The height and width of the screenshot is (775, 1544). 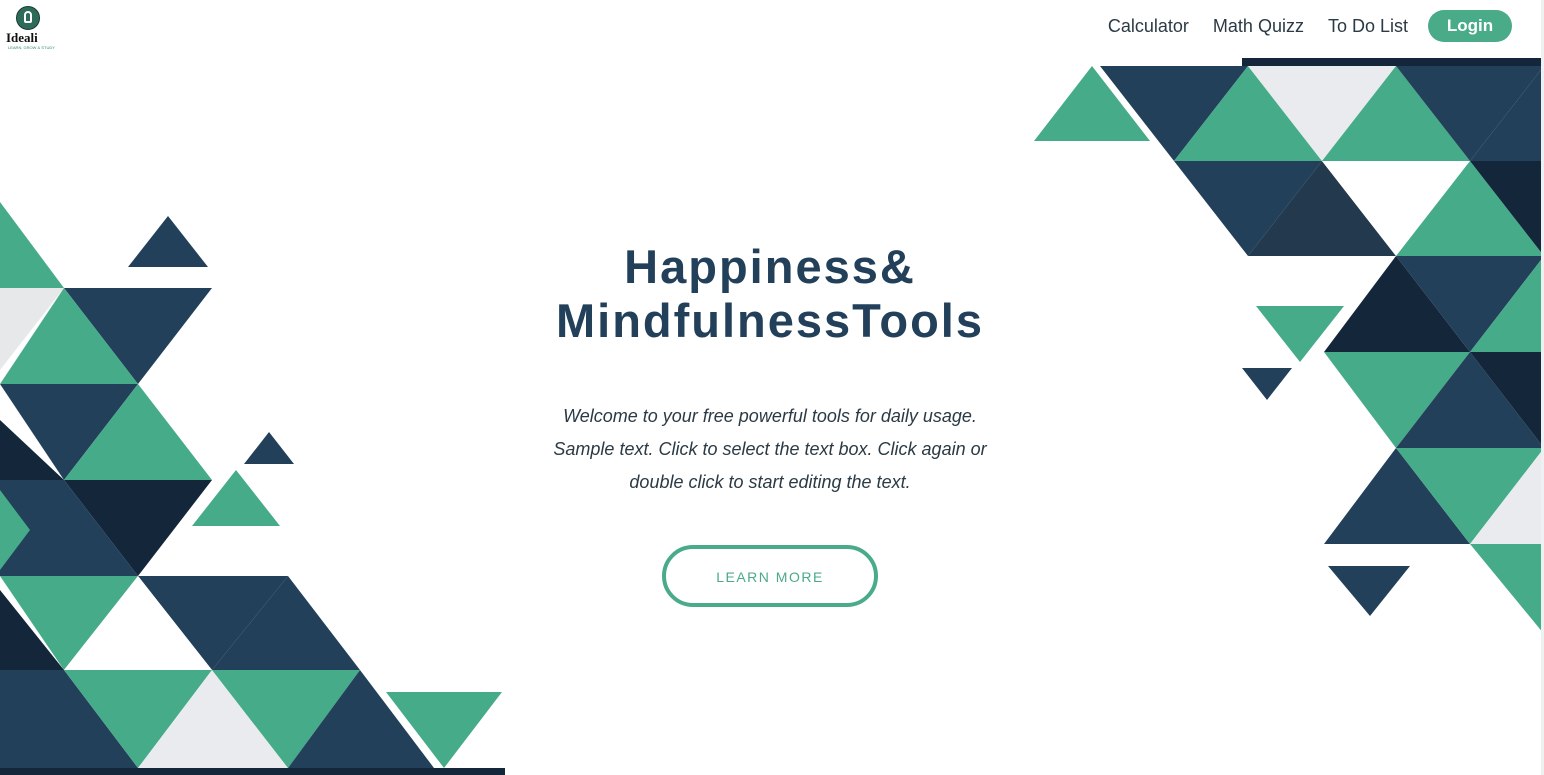 I want to click on hero-title: Happiness& MindfulnessTools, so click(x=770, y=294).